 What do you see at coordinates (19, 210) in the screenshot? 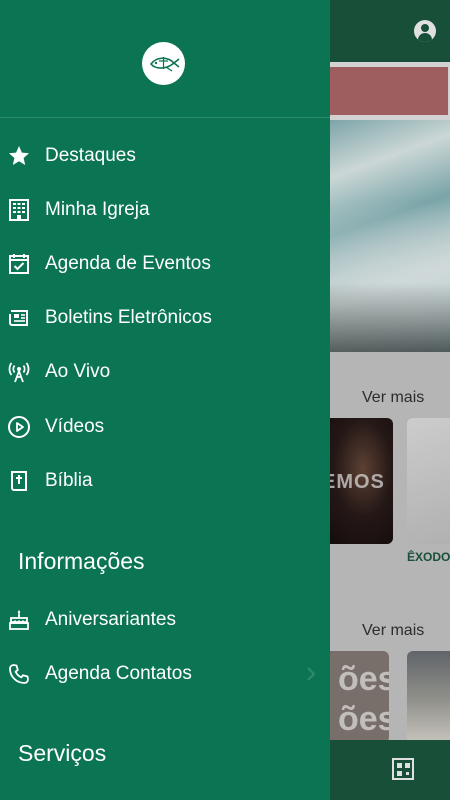
I see `building-icon` at bounding box center [19, 210].